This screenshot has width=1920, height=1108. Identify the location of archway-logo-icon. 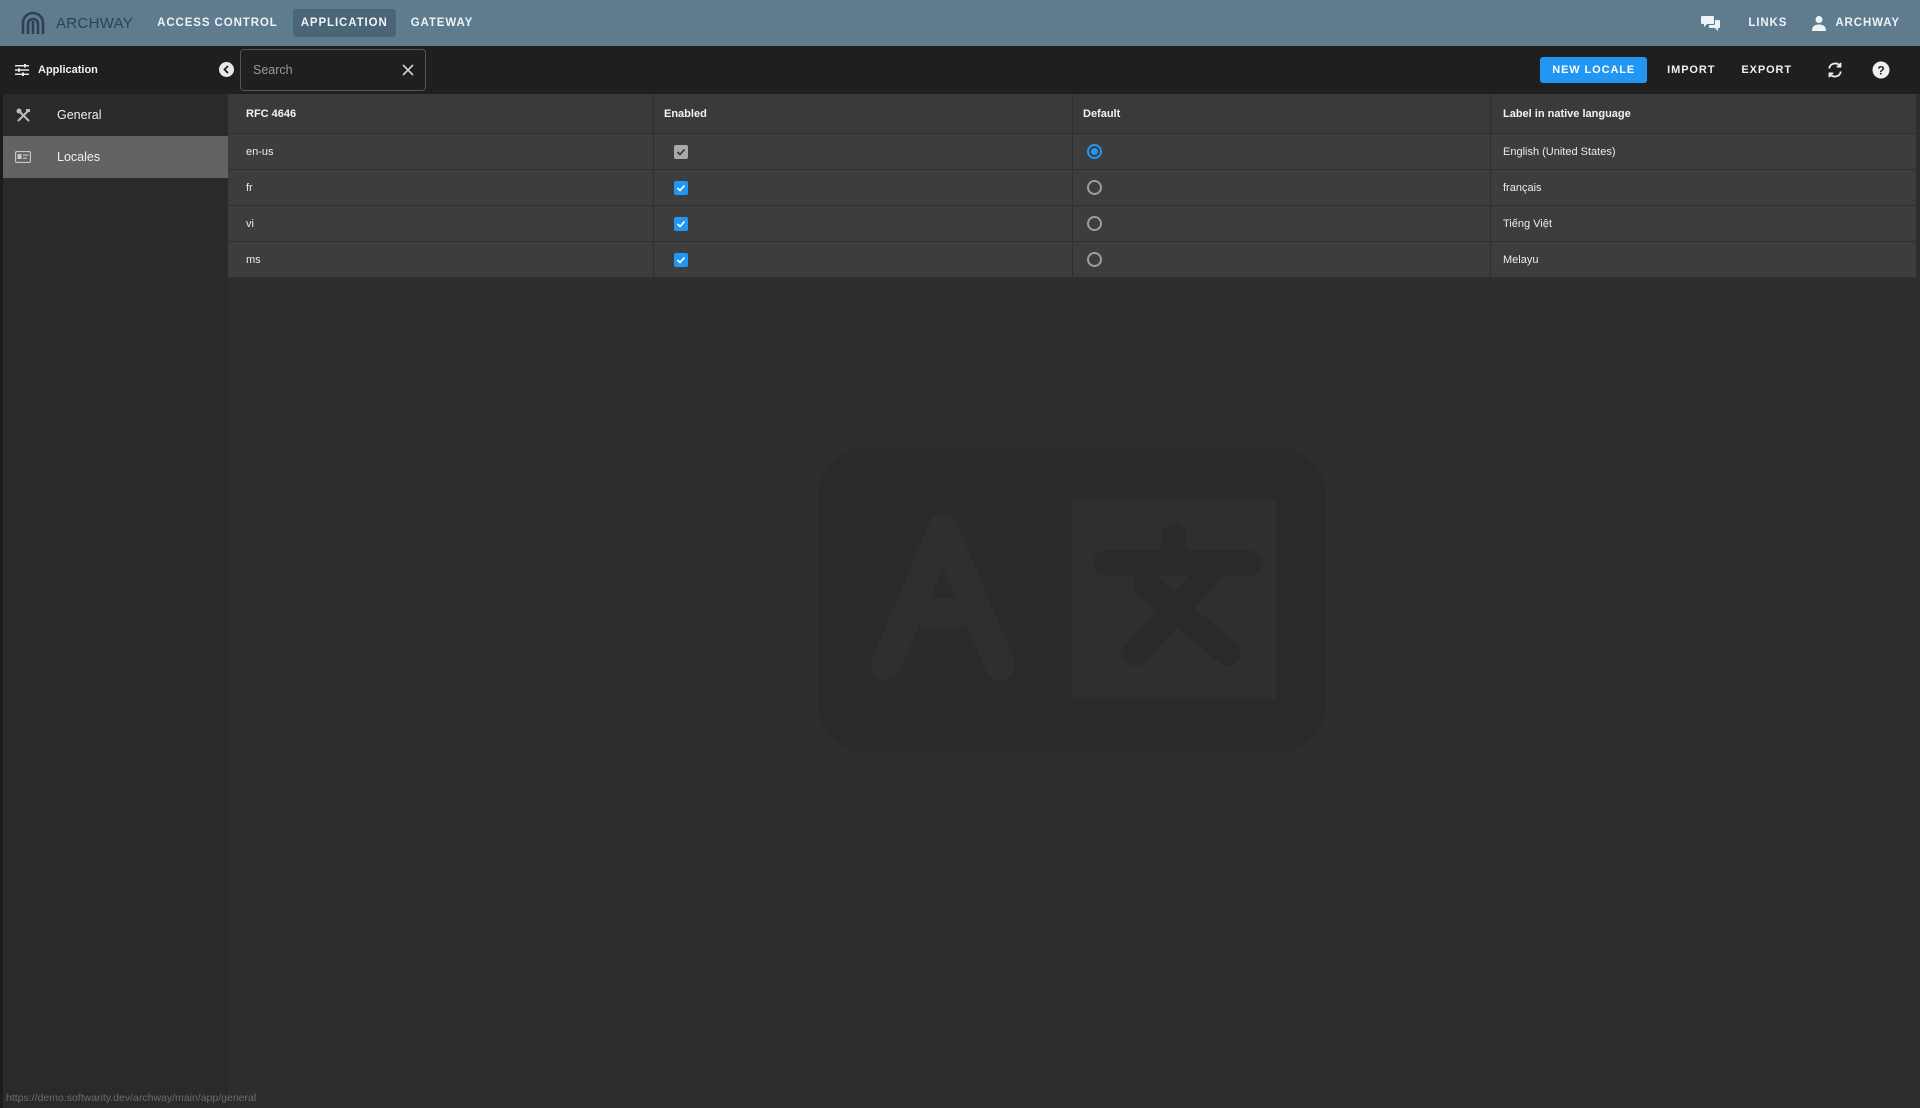
(33, 23).